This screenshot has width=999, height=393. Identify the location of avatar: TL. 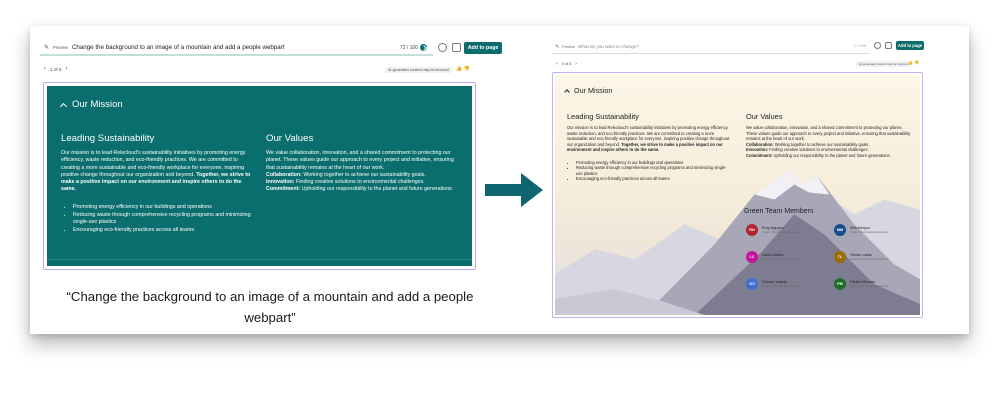
(840, 257).